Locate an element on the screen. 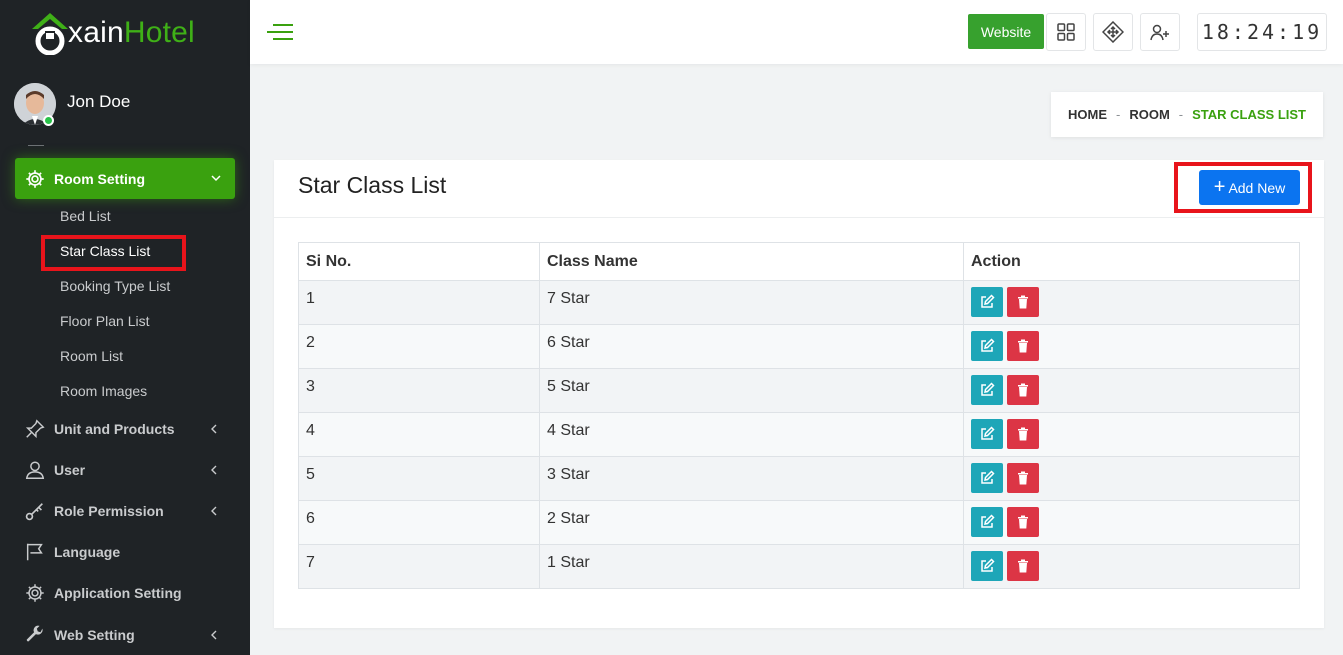 The width and height of the screenshot is (1343, 655). column-header-action: Action is located at coordinates (1131, 261).